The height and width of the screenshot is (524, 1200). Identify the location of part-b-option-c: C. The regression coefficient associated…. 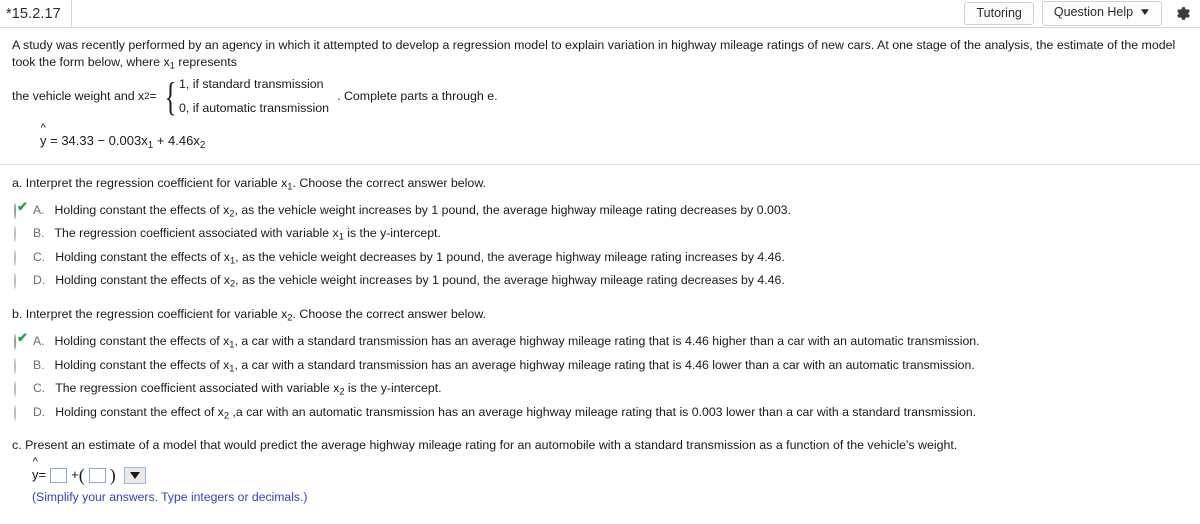
(600, 392).